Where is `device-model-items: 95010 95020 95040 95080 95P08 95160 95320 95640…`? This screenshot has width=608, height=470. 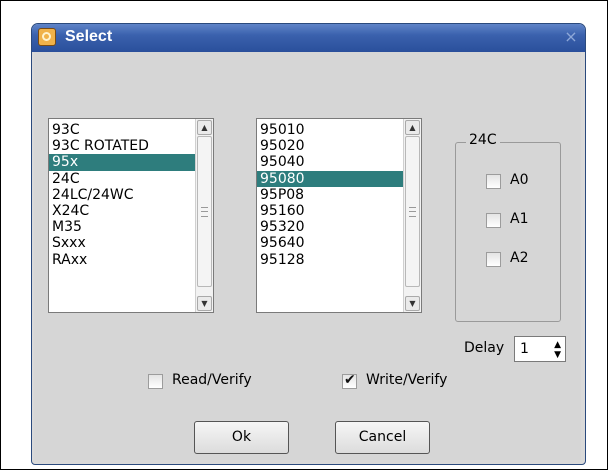 device-model-items: 95010 95020 95040 95080 95P08 95160 95320 95640… is located at coordinates (339, 193).